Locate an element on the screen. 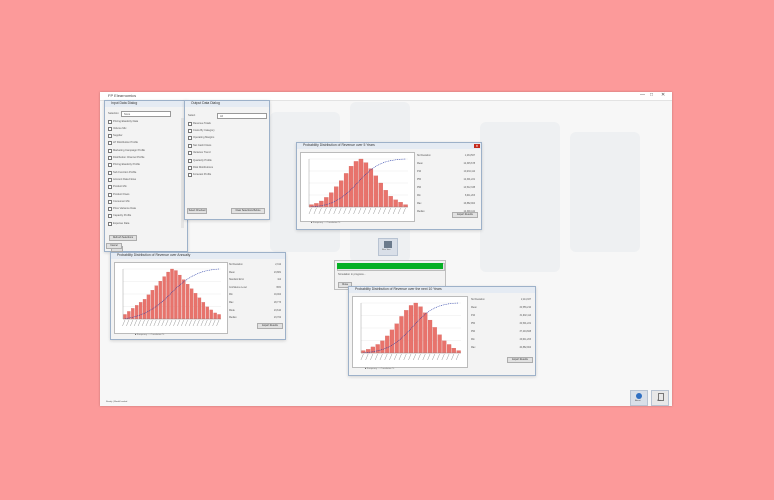  printer-icon is located at coordinates (388, 244).